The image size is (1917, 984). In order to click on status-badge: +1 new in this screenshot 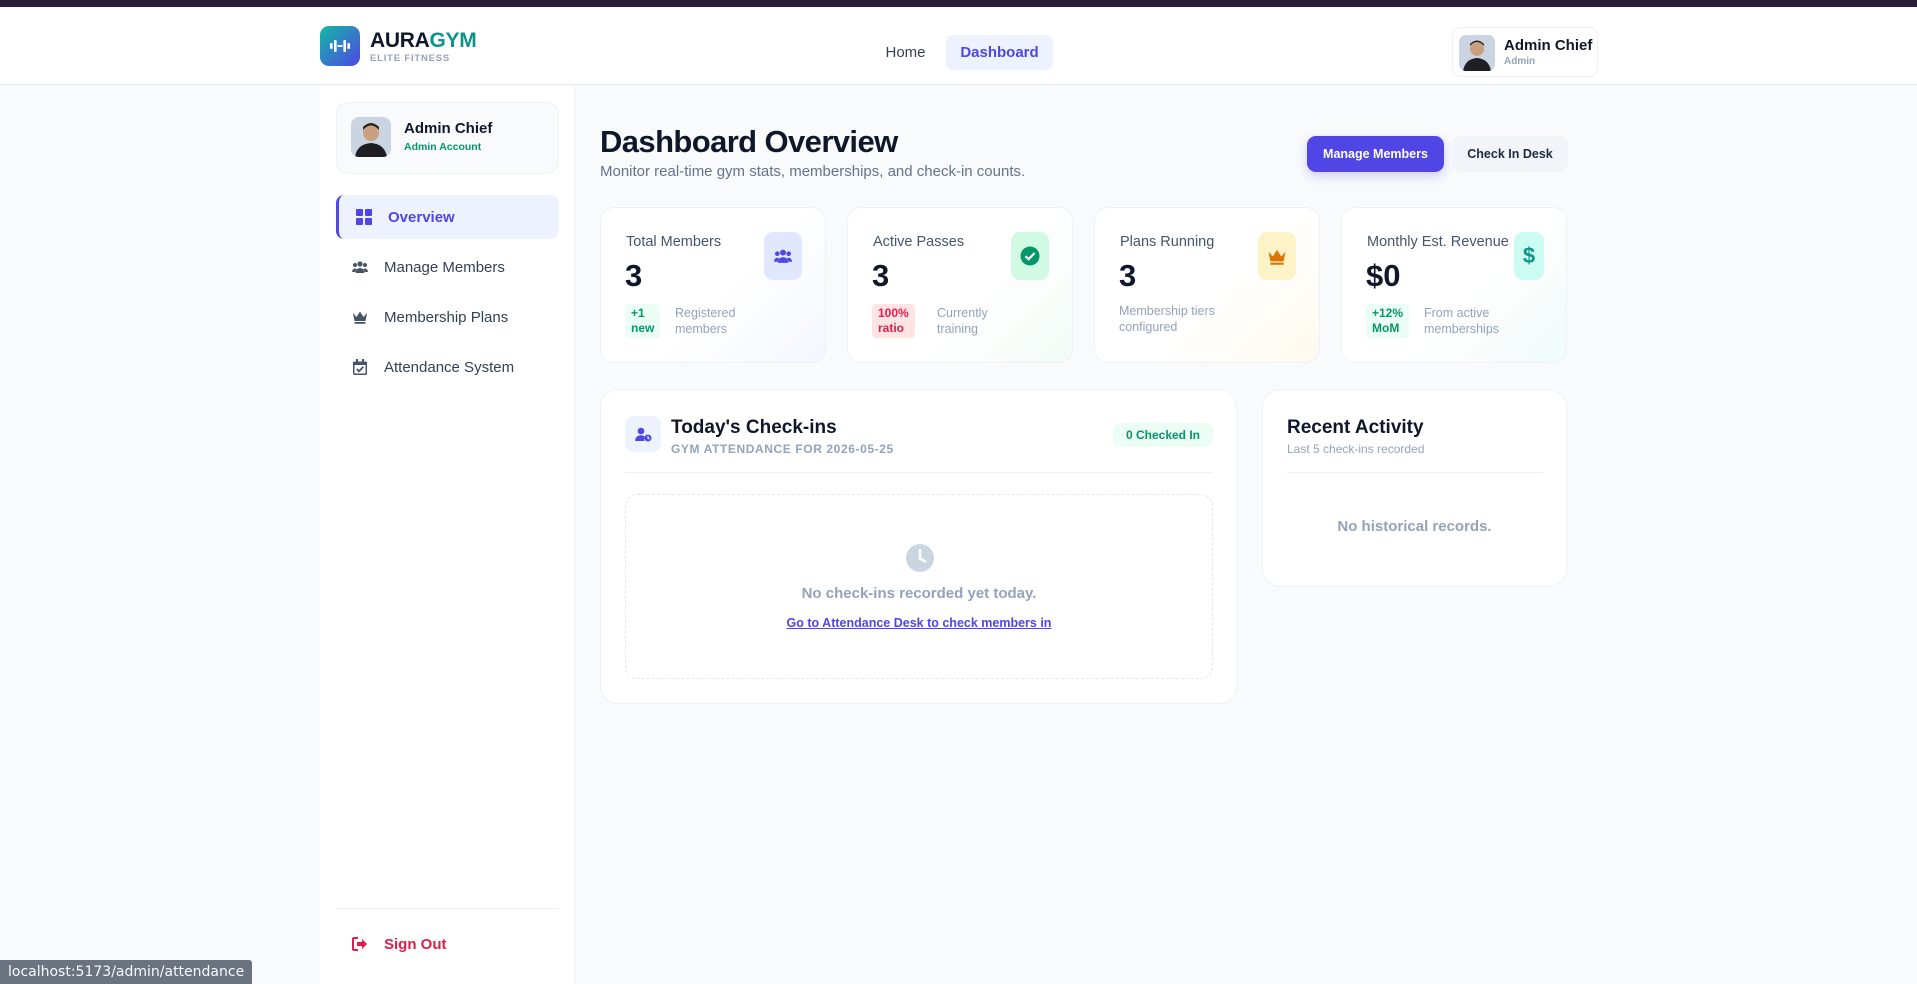, I will do `click(643, 321)`.